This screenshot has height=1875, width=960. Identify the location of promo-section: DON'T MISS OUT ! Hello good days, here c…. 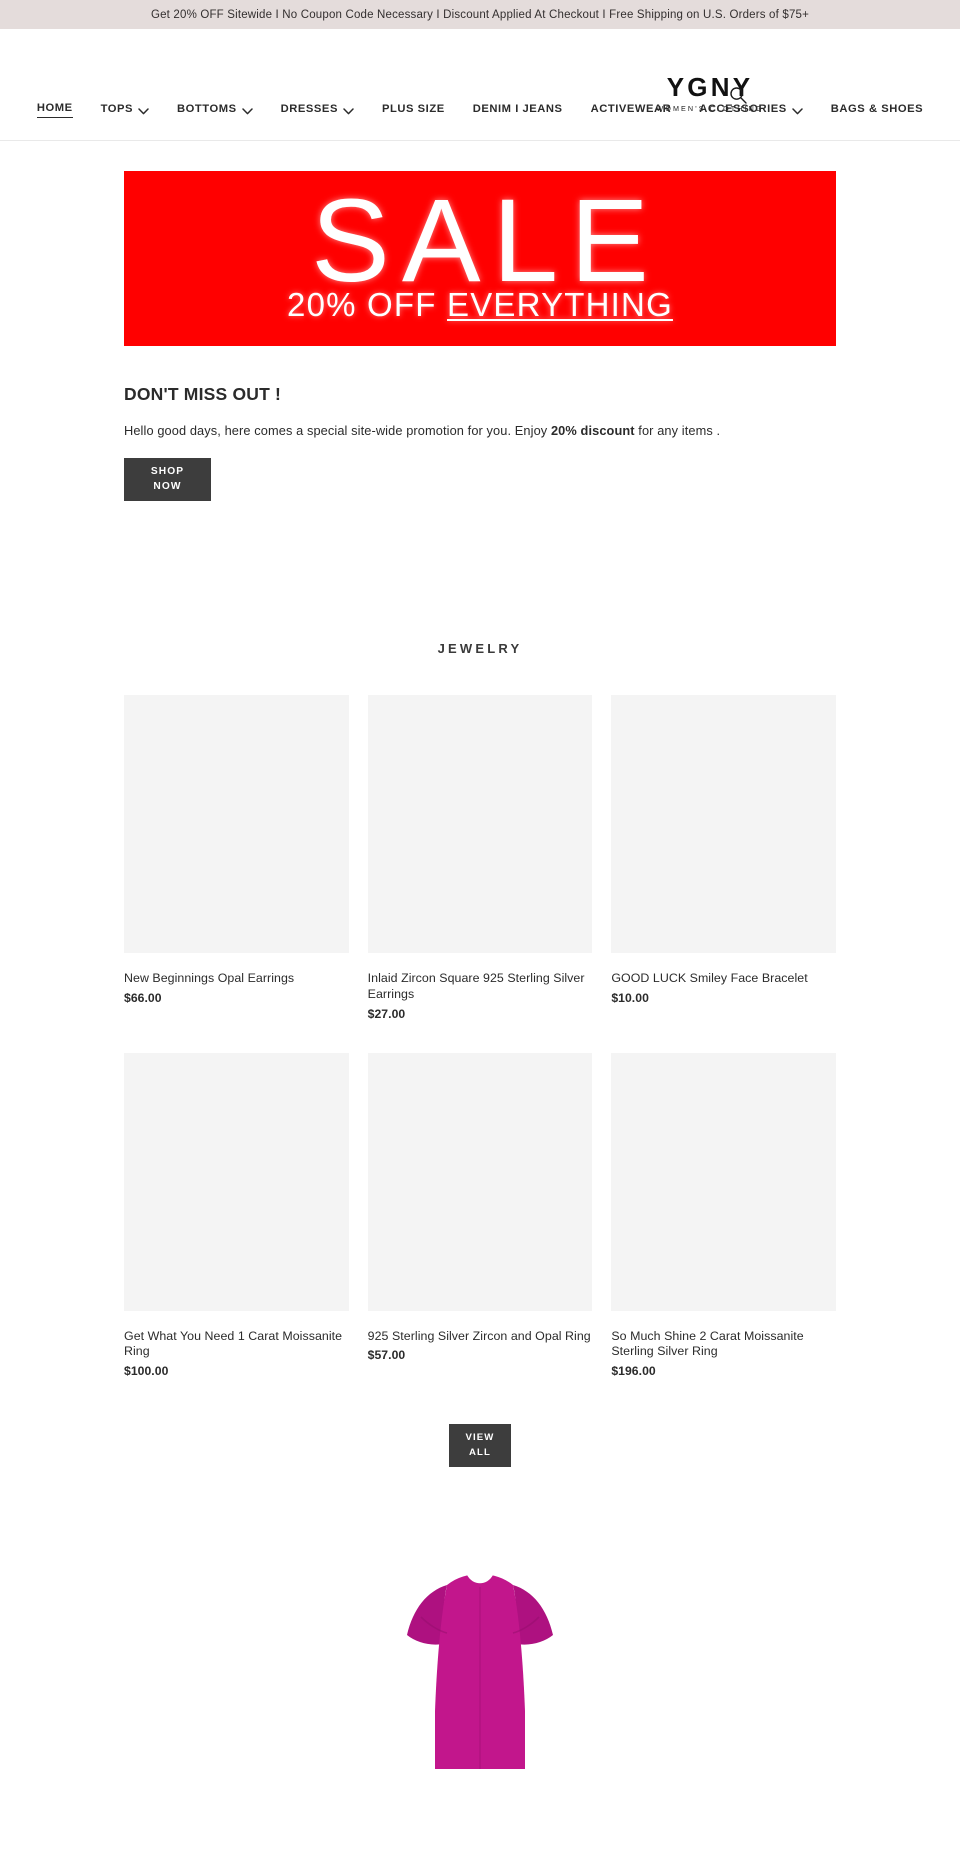
(480, 423).